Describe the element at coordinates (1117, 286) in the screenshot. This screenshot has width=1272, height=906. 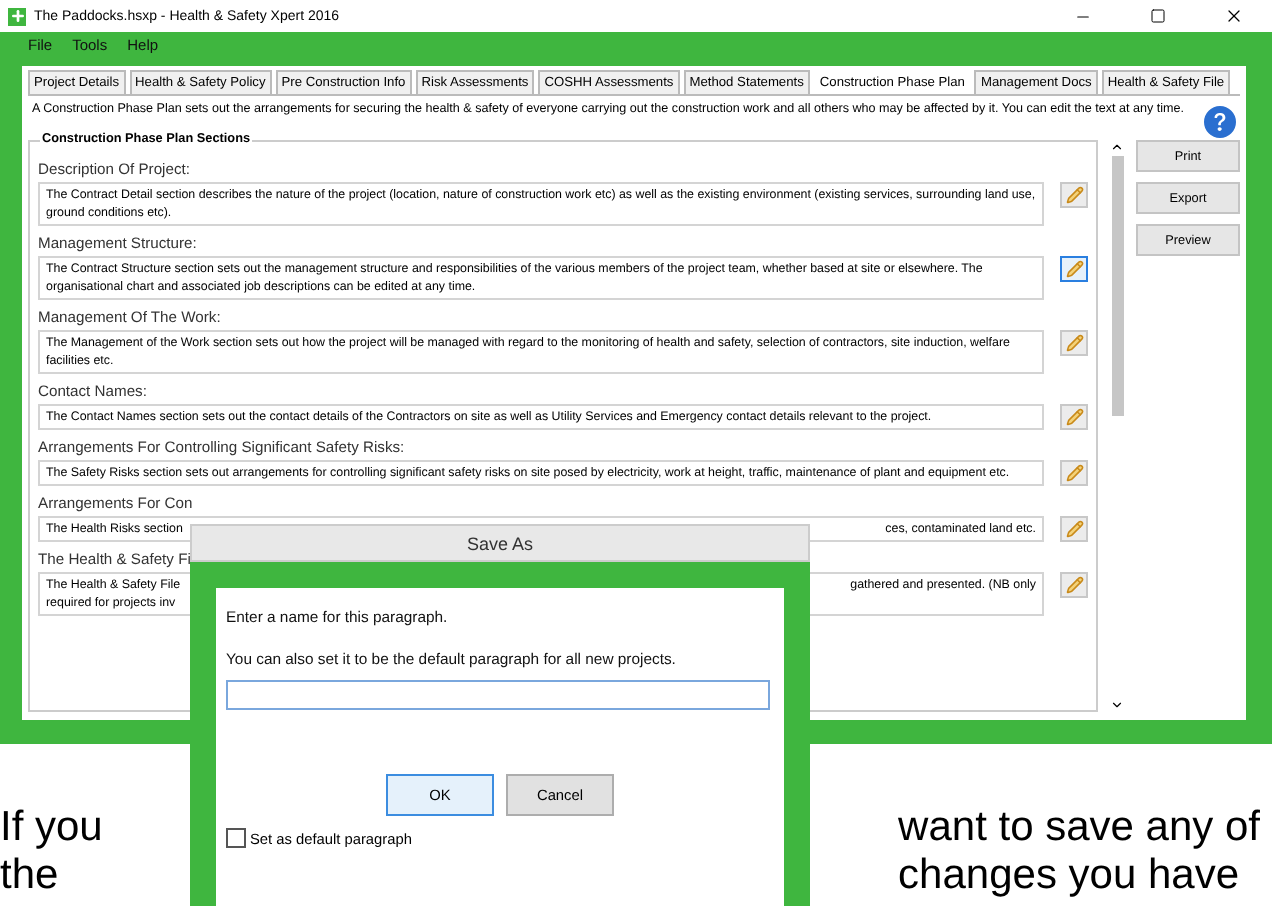
I see `scrollbar-thumb` at that location.